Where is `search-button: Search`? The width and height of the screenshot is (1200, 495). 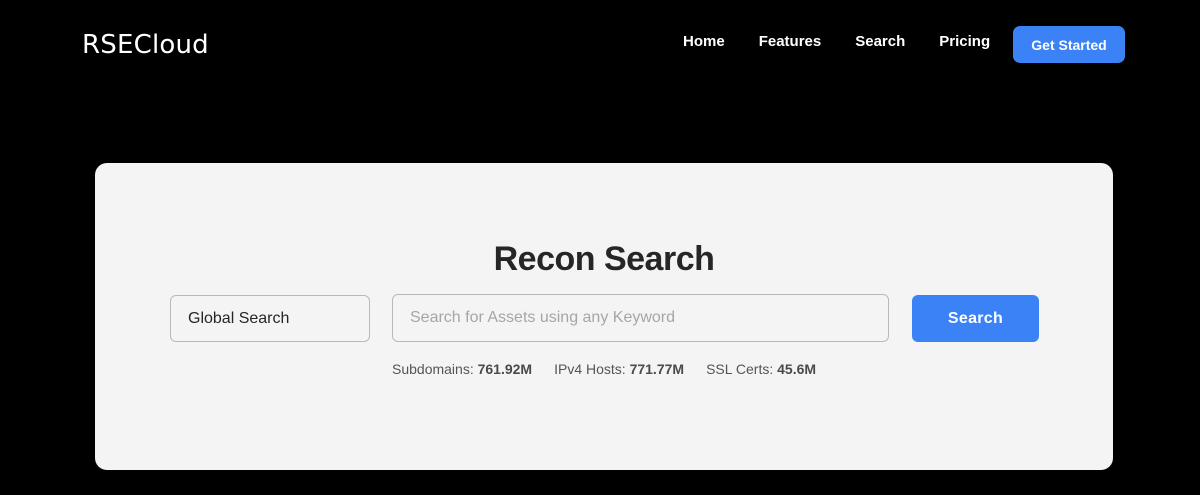 search-button: Search is located at coordinates (975, 318).